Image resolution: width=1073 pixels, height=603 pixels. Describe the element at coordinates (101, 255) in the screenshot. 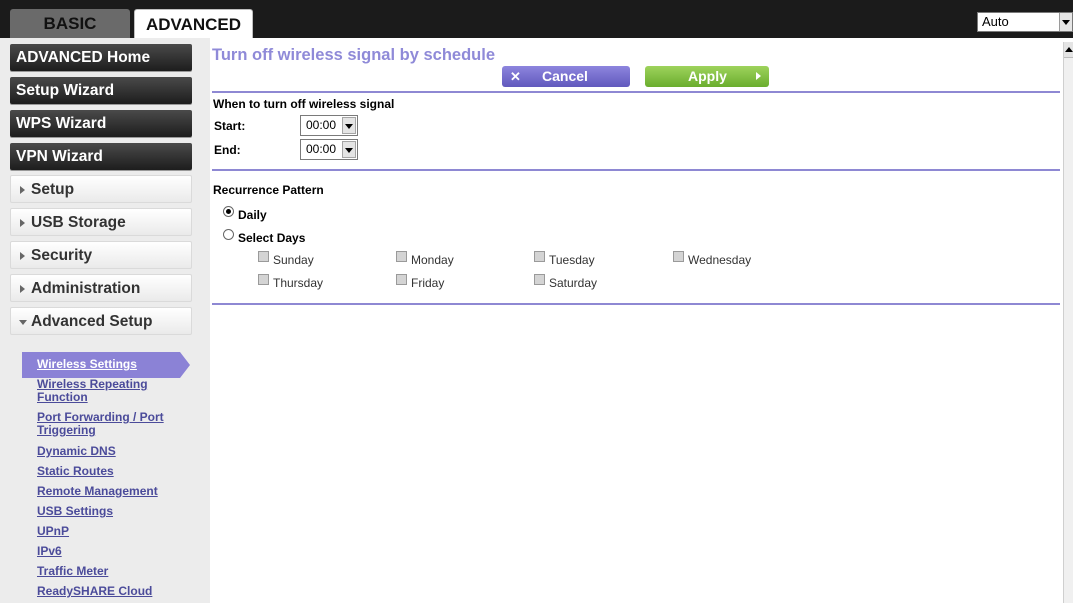

I see `nav-section-security: Security` at that location.